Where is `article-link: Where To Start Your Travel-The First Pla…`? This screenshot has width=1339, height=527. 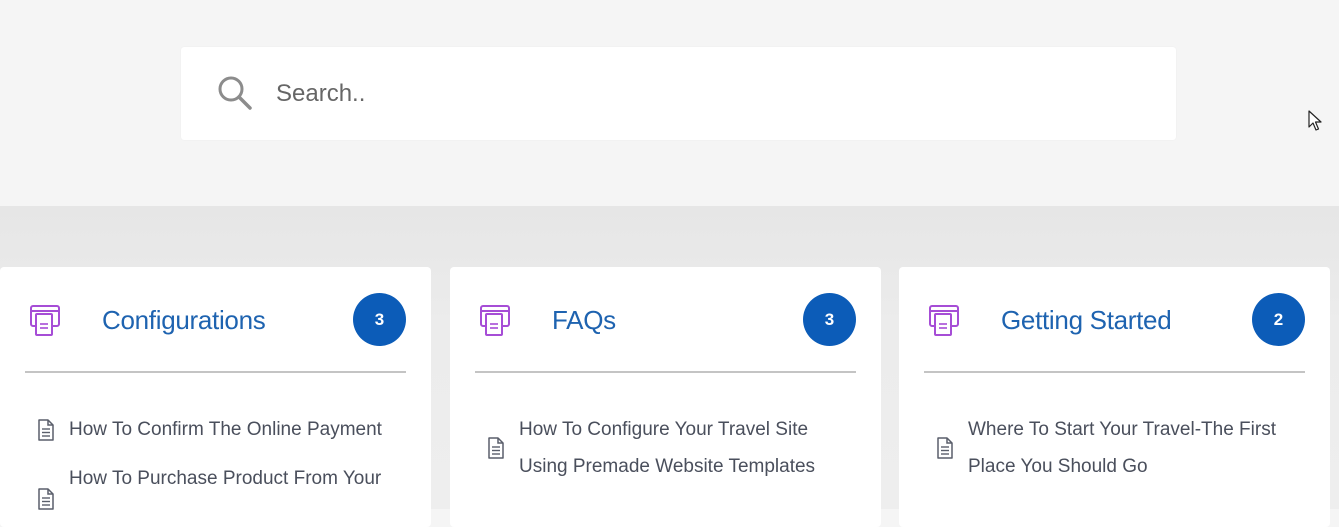
article-link: Where To Start Your Travel-The First Pla… is located at coordinates (1128, 448).